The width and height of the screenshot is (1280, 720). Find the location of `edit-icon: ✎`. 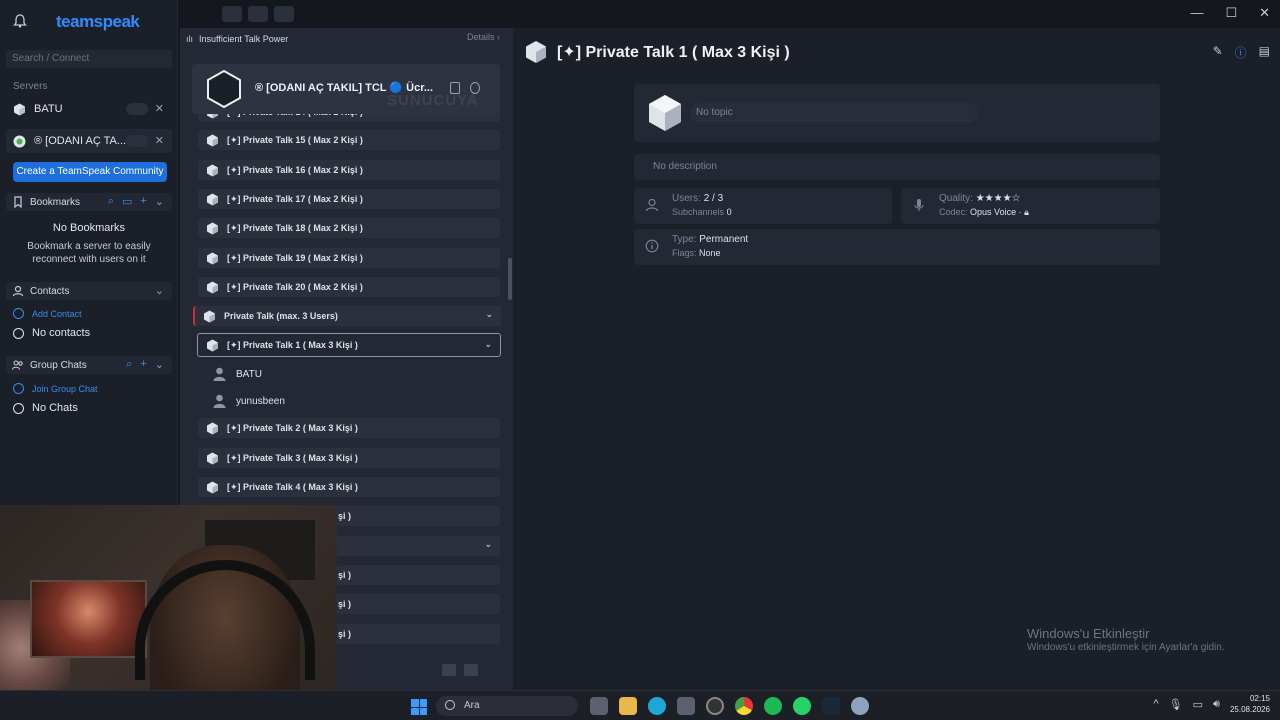

edit-icon: ✎ is located at coordinates (1218, 52).